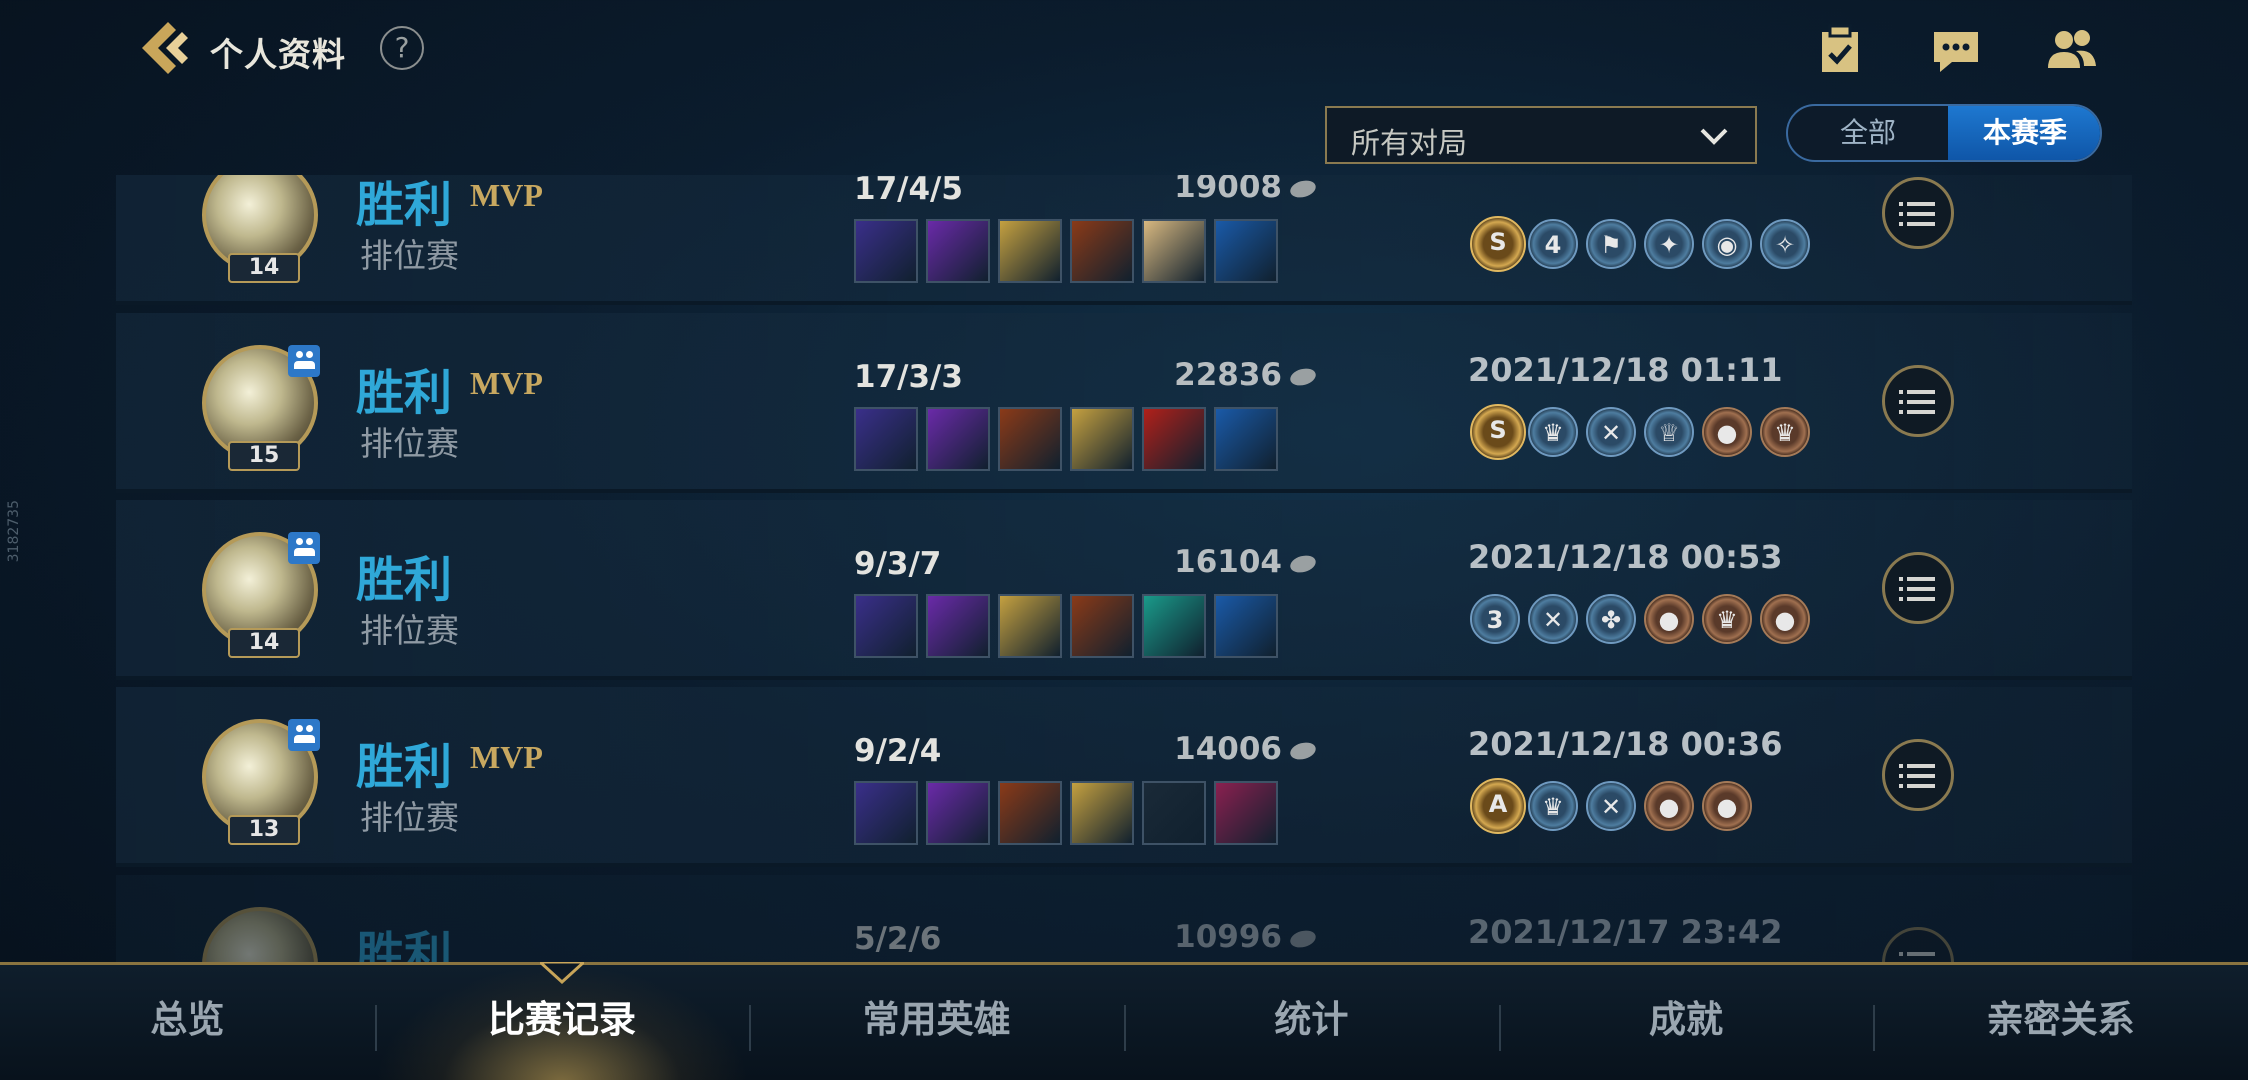 The image size is (2248, 1080). Describe the element at coordinates (1625, 370) in the screenshot. I see `match-time: 2021/12/18 01:11` at that location.